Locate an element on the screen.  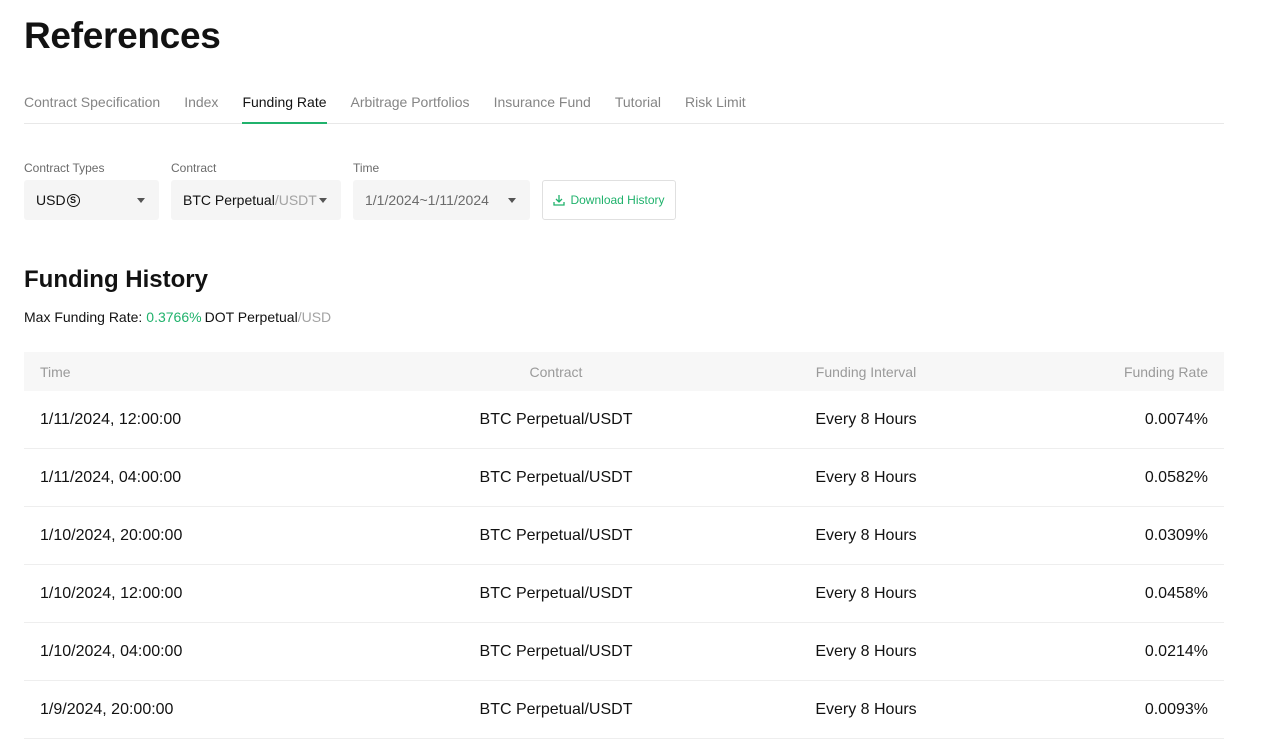
time-label: Time is located at coordinates (366, 168).